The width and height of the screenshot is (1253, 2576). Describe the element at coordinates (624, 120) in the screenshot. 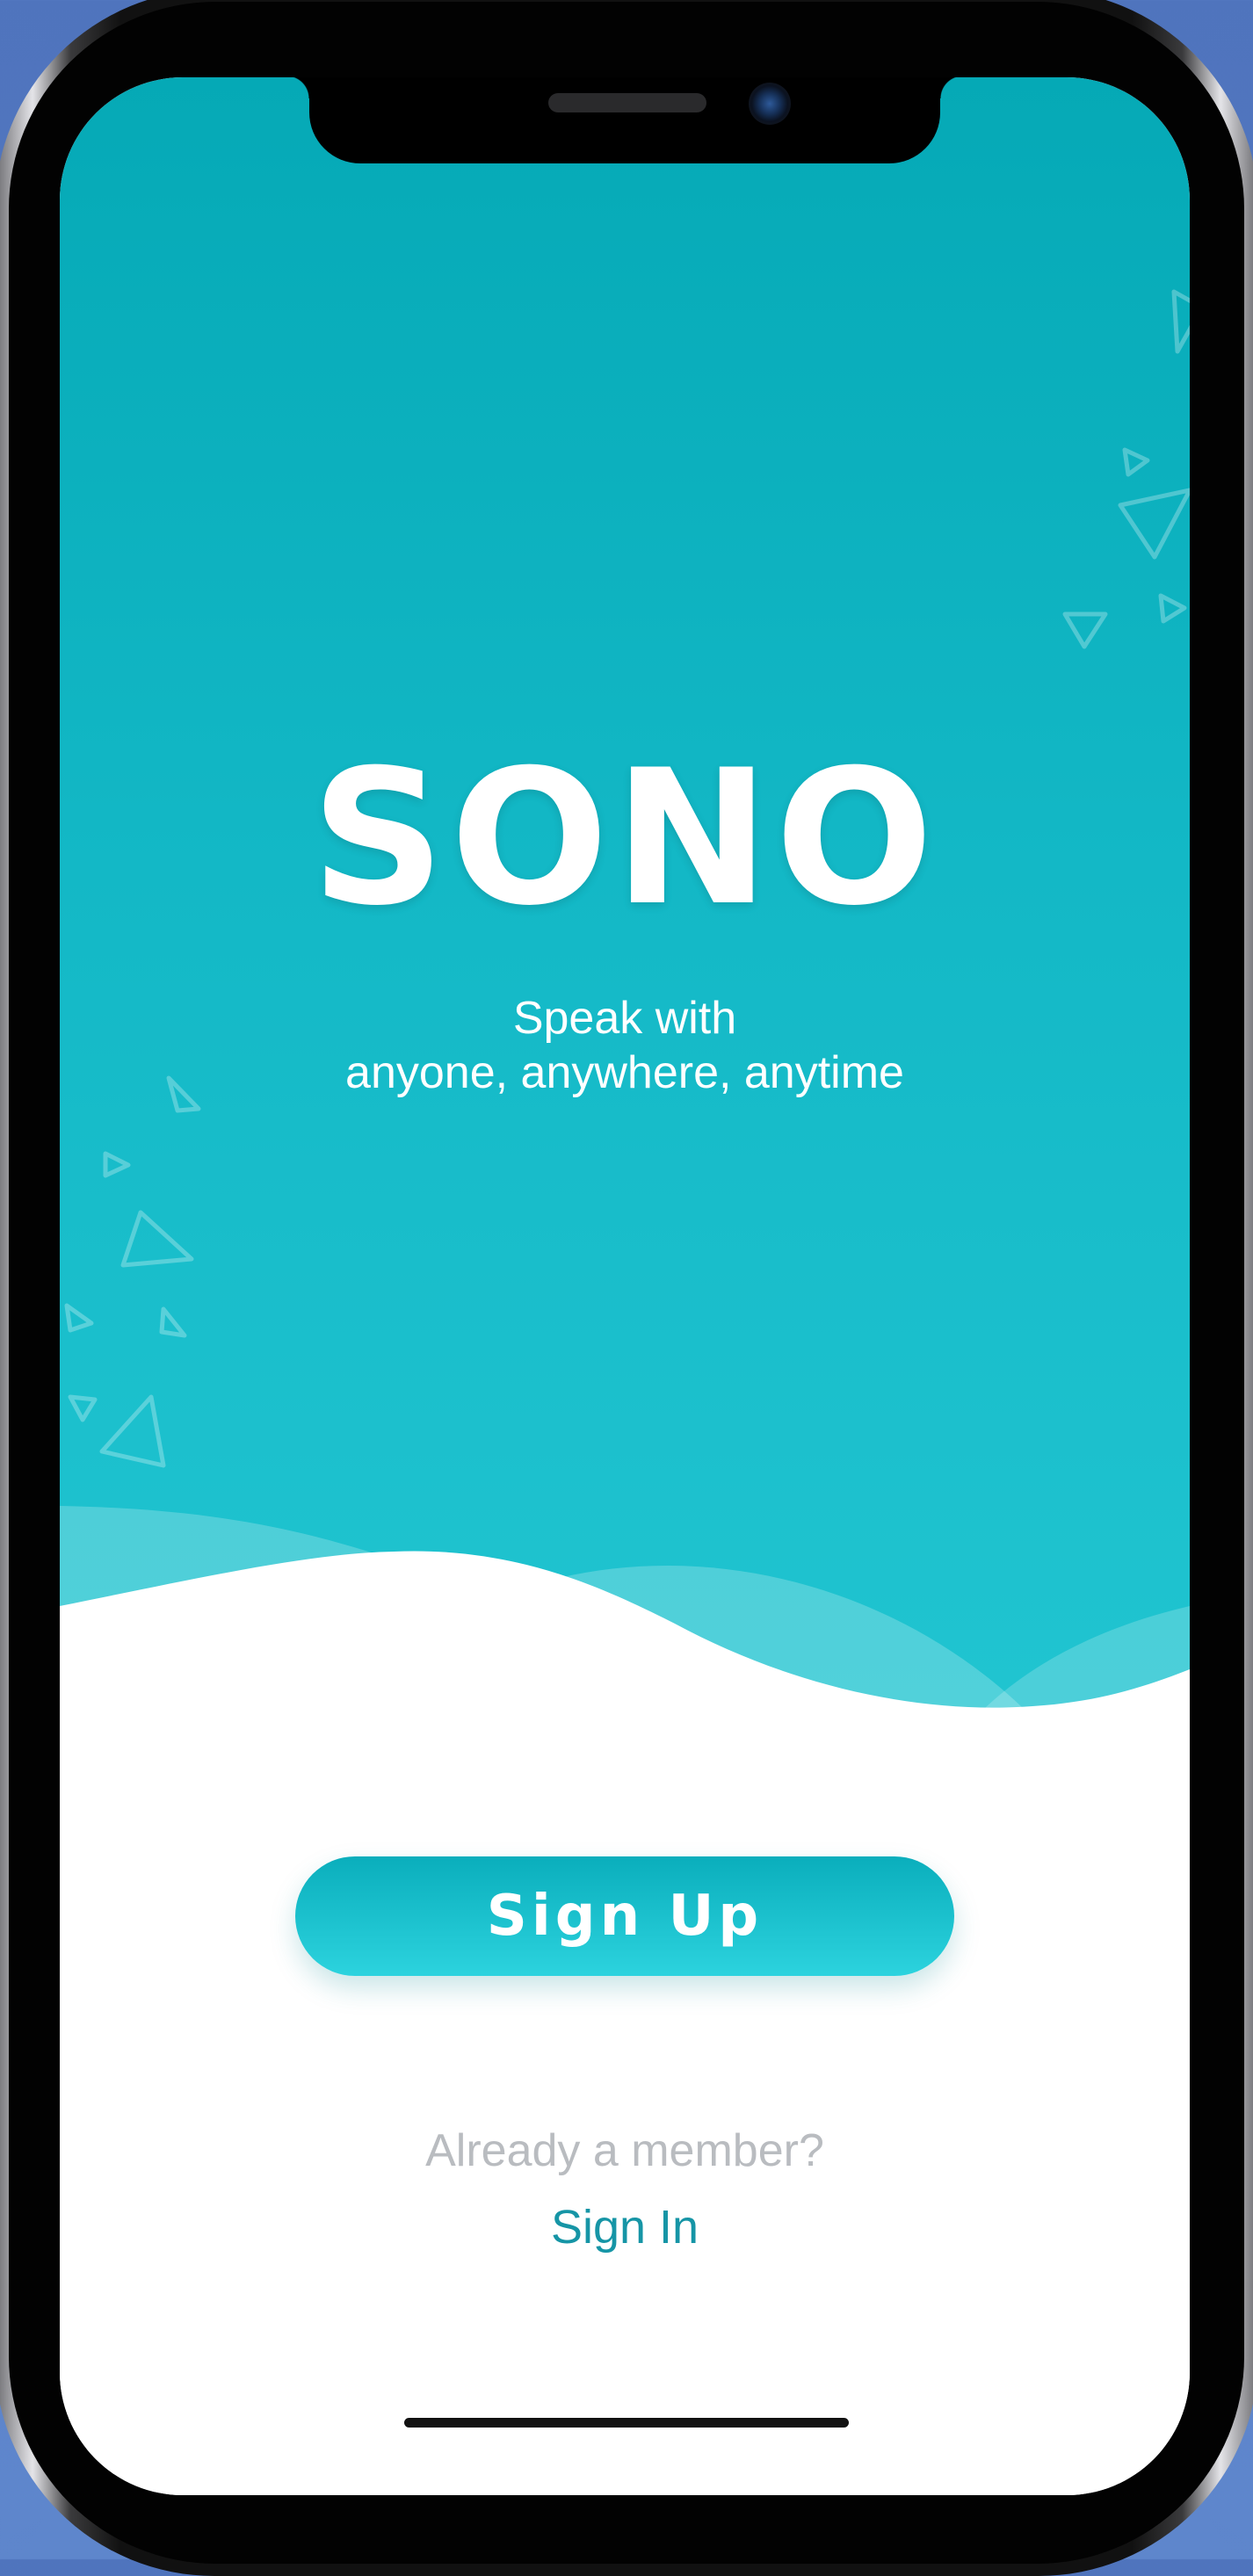

I see `device-notch` at that location.